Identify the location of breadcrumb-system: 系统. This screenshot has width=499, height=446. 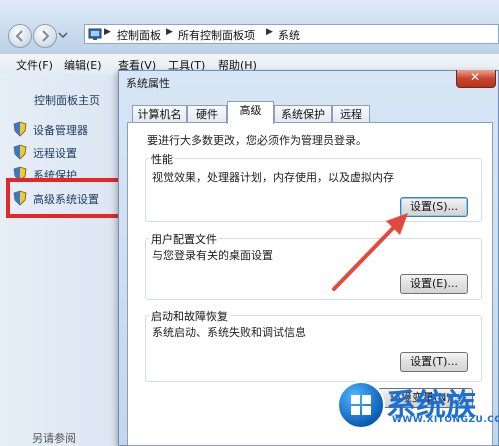
(289, 35).